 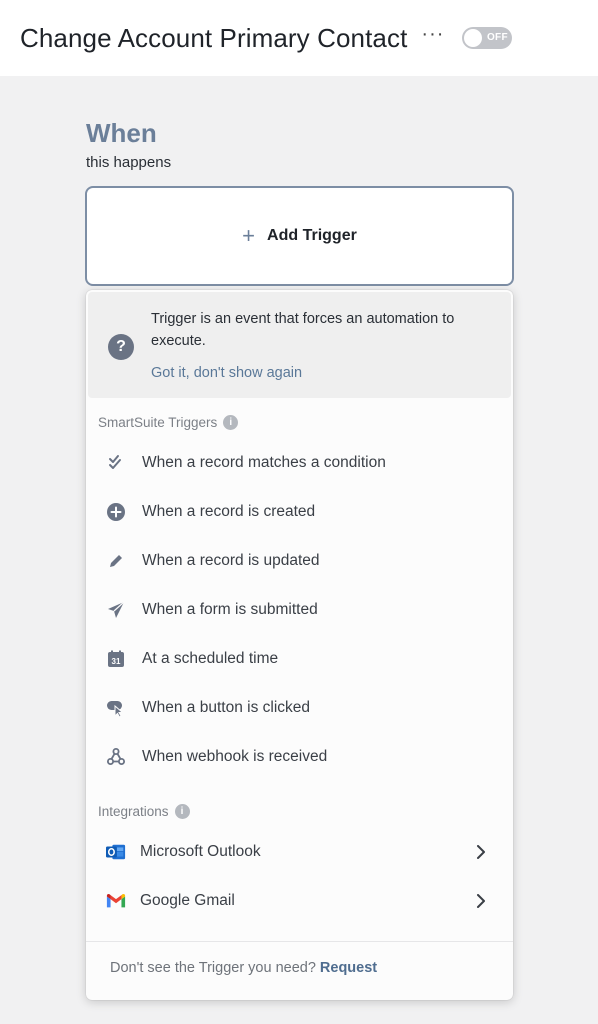 What do you see at coordinates (473, 38) in the screenshot?
I see `toggle-knob` at bounding box center [473, 38].